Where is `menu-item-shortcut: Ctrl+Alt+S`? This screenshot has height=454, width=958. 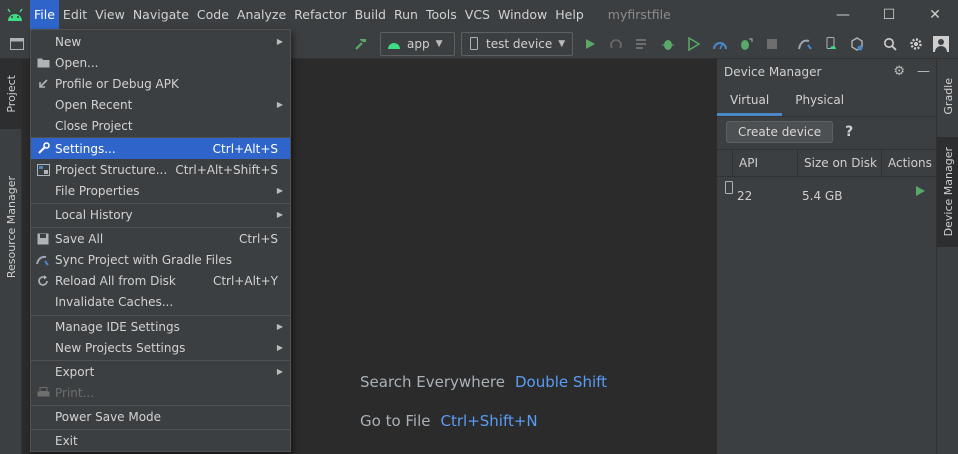
menu-item-shortcut: Ctrl+Alt+S is located at coordinates (245, 148).